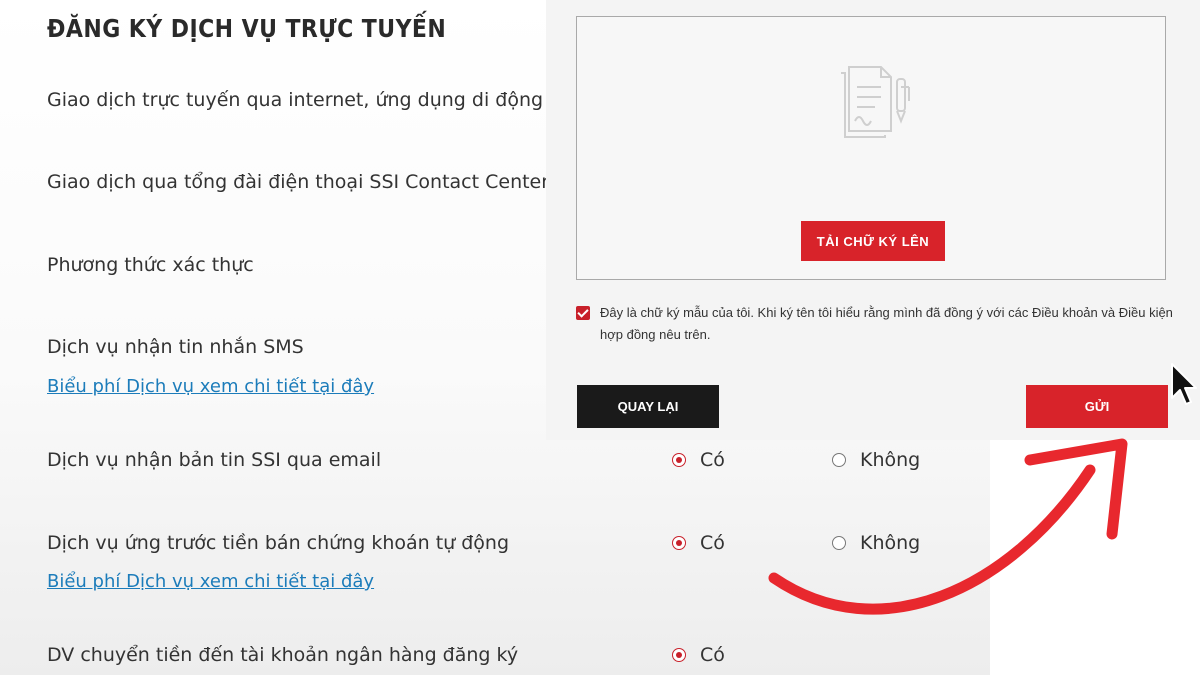 This screenshot has height=675, width=1200. I want to click on document-signature-icon, so click(875, 102).